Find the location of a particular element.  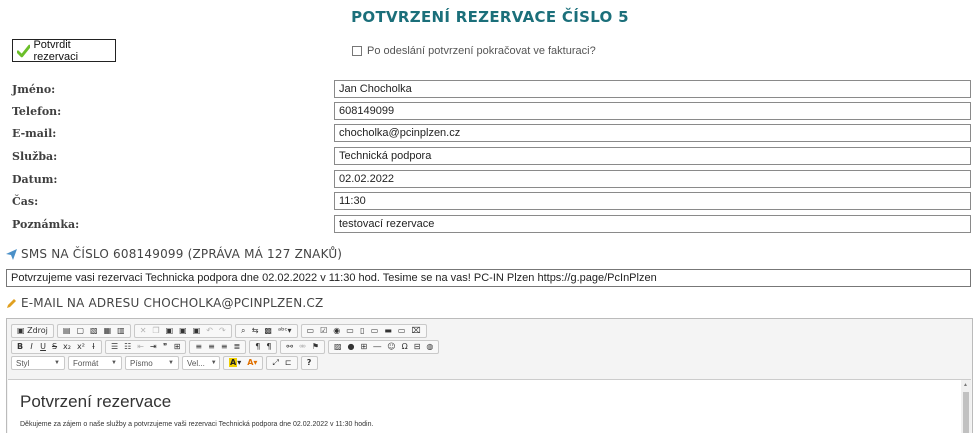

paste-icon: ▣ is located at coordinates (170, 331).